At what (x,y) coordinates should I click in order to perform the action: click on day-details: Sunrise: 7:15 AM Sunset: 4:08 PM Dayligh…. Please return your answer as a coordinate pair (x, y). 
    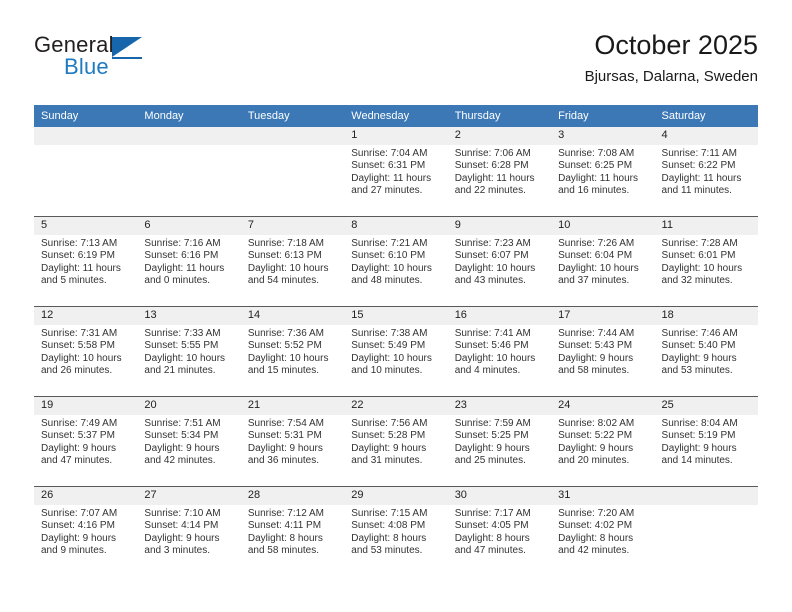
    Looking at the image, I should click on (395, 531).